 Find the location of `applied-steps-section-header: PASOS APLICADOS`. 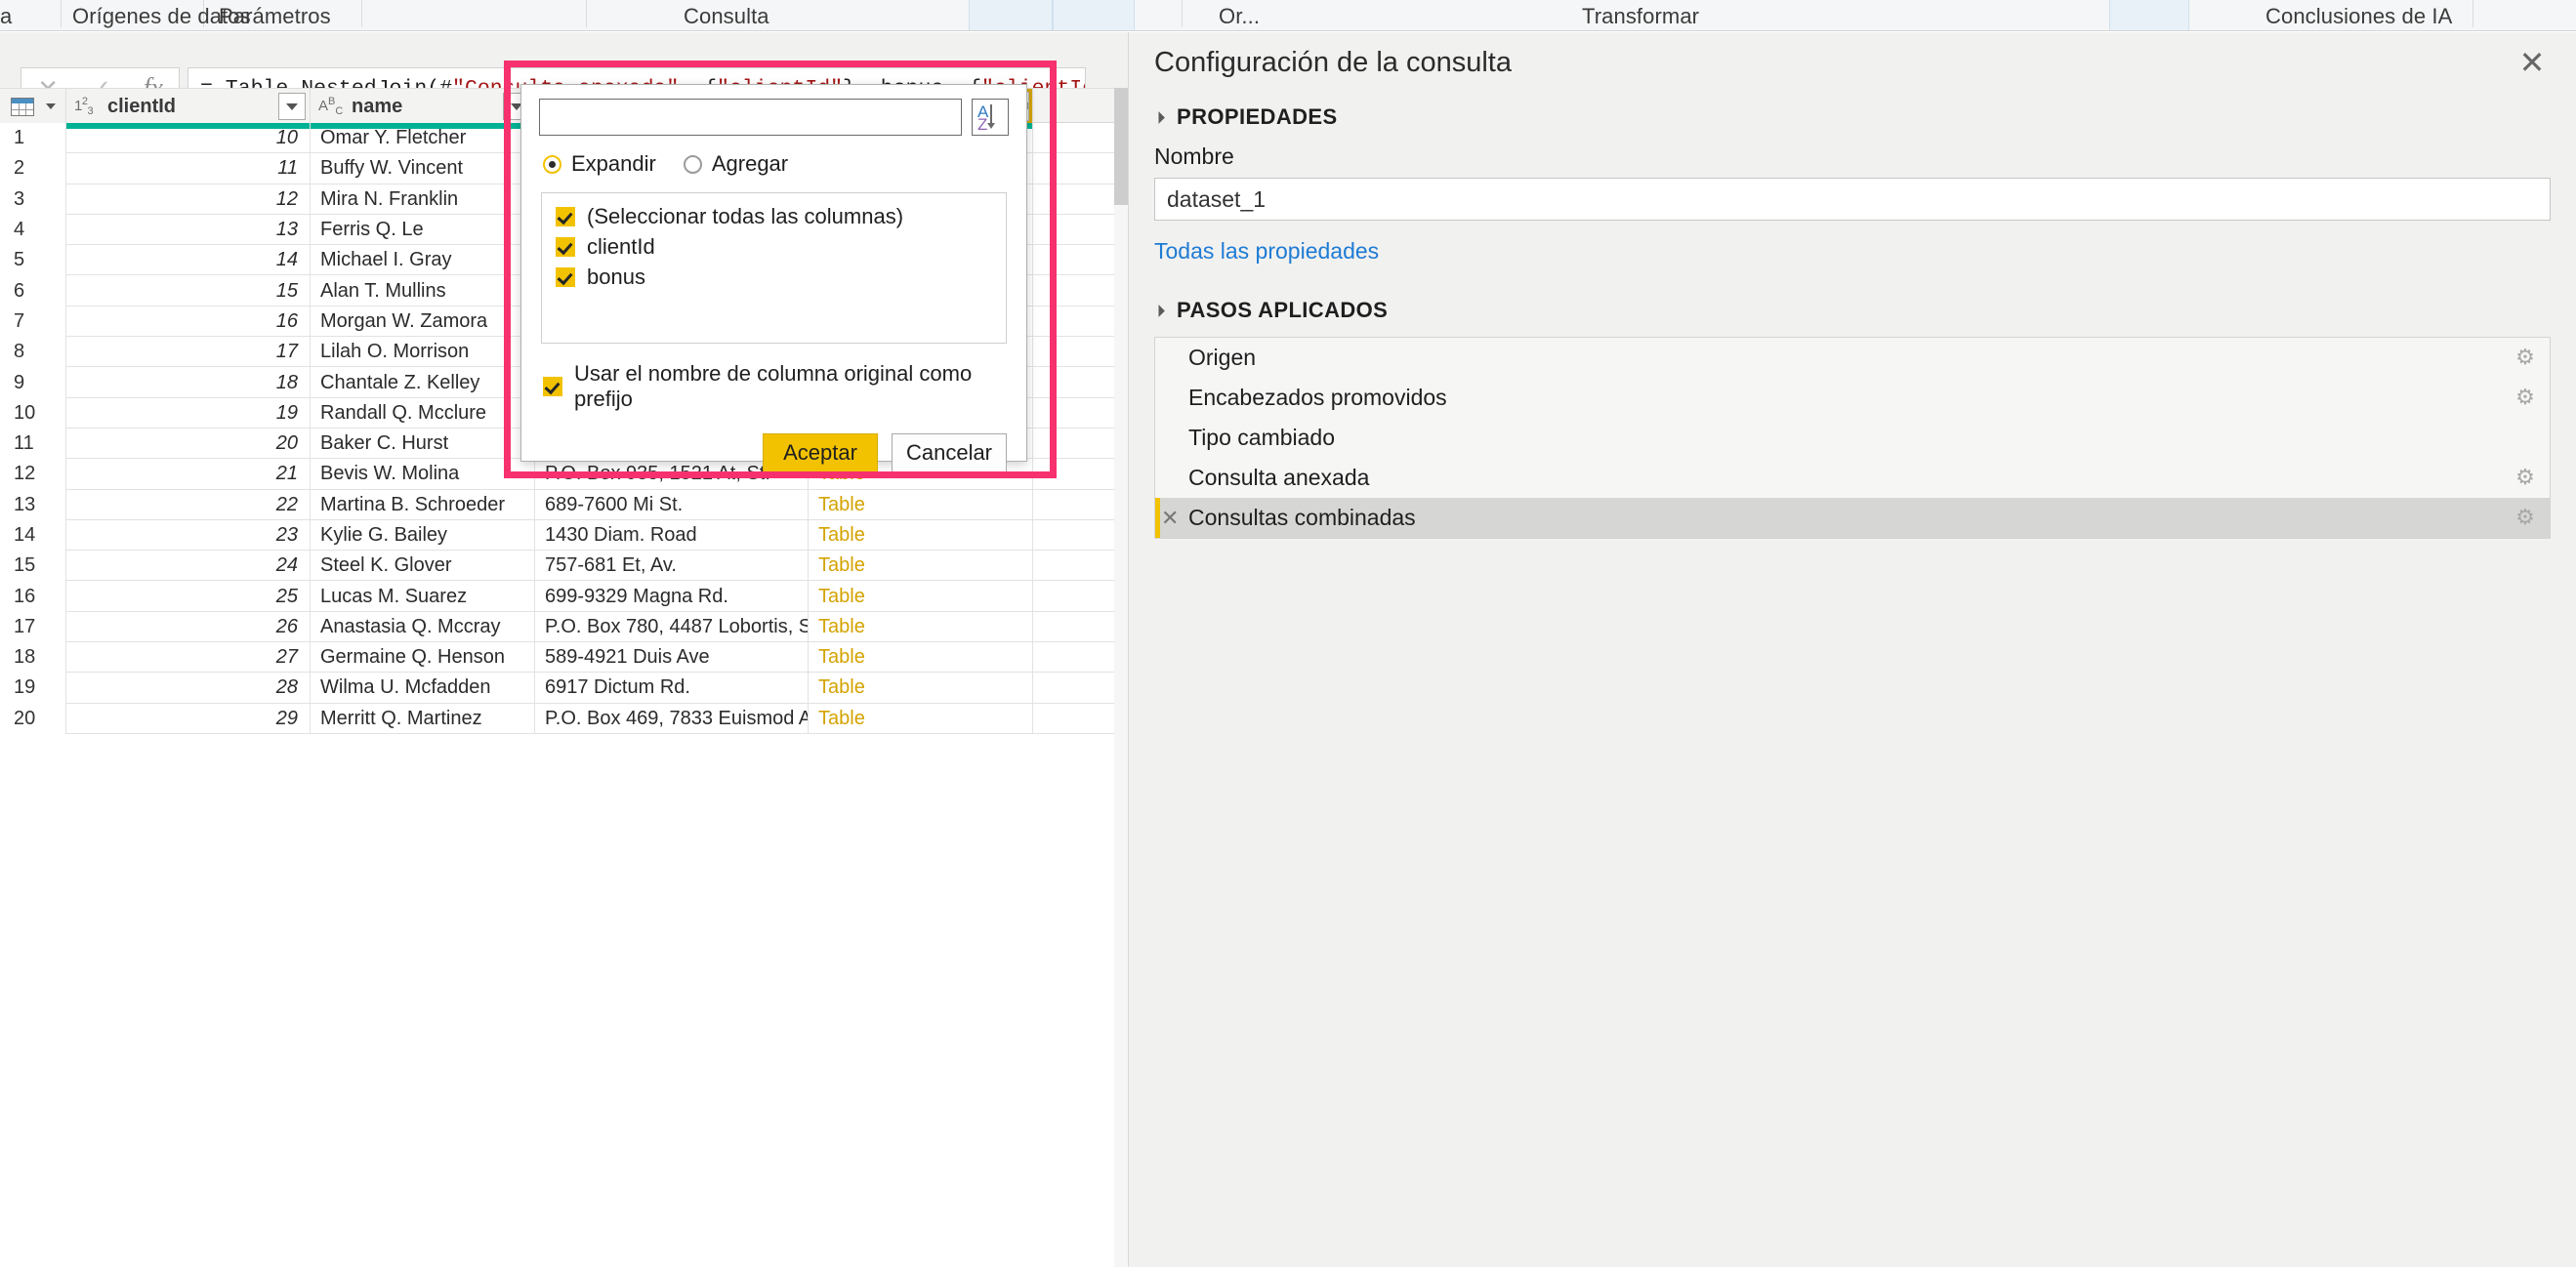

applied-steps-section-header: PASOS APLICADOS is located at coordinates (1853, 310).